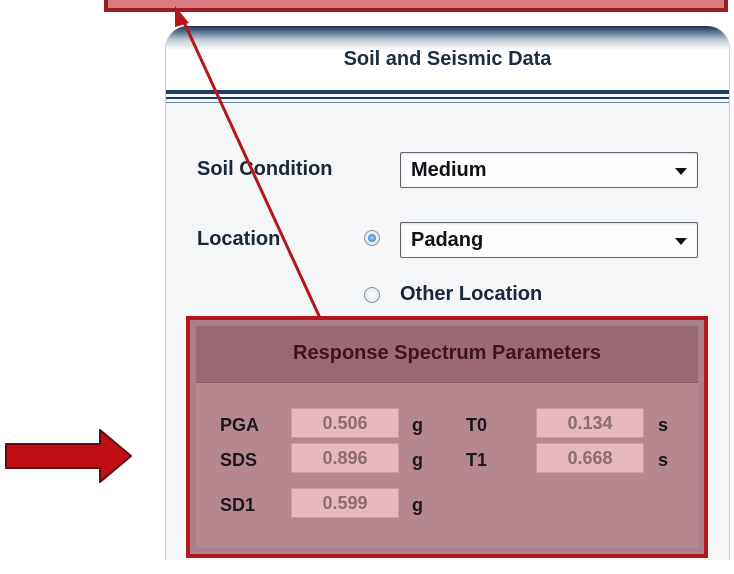 The height and width of the screenshot is (574, 734). Describe the element at coordinates (248, 162) in the screenshot. I see `pointer-arrow-icon` at that location.